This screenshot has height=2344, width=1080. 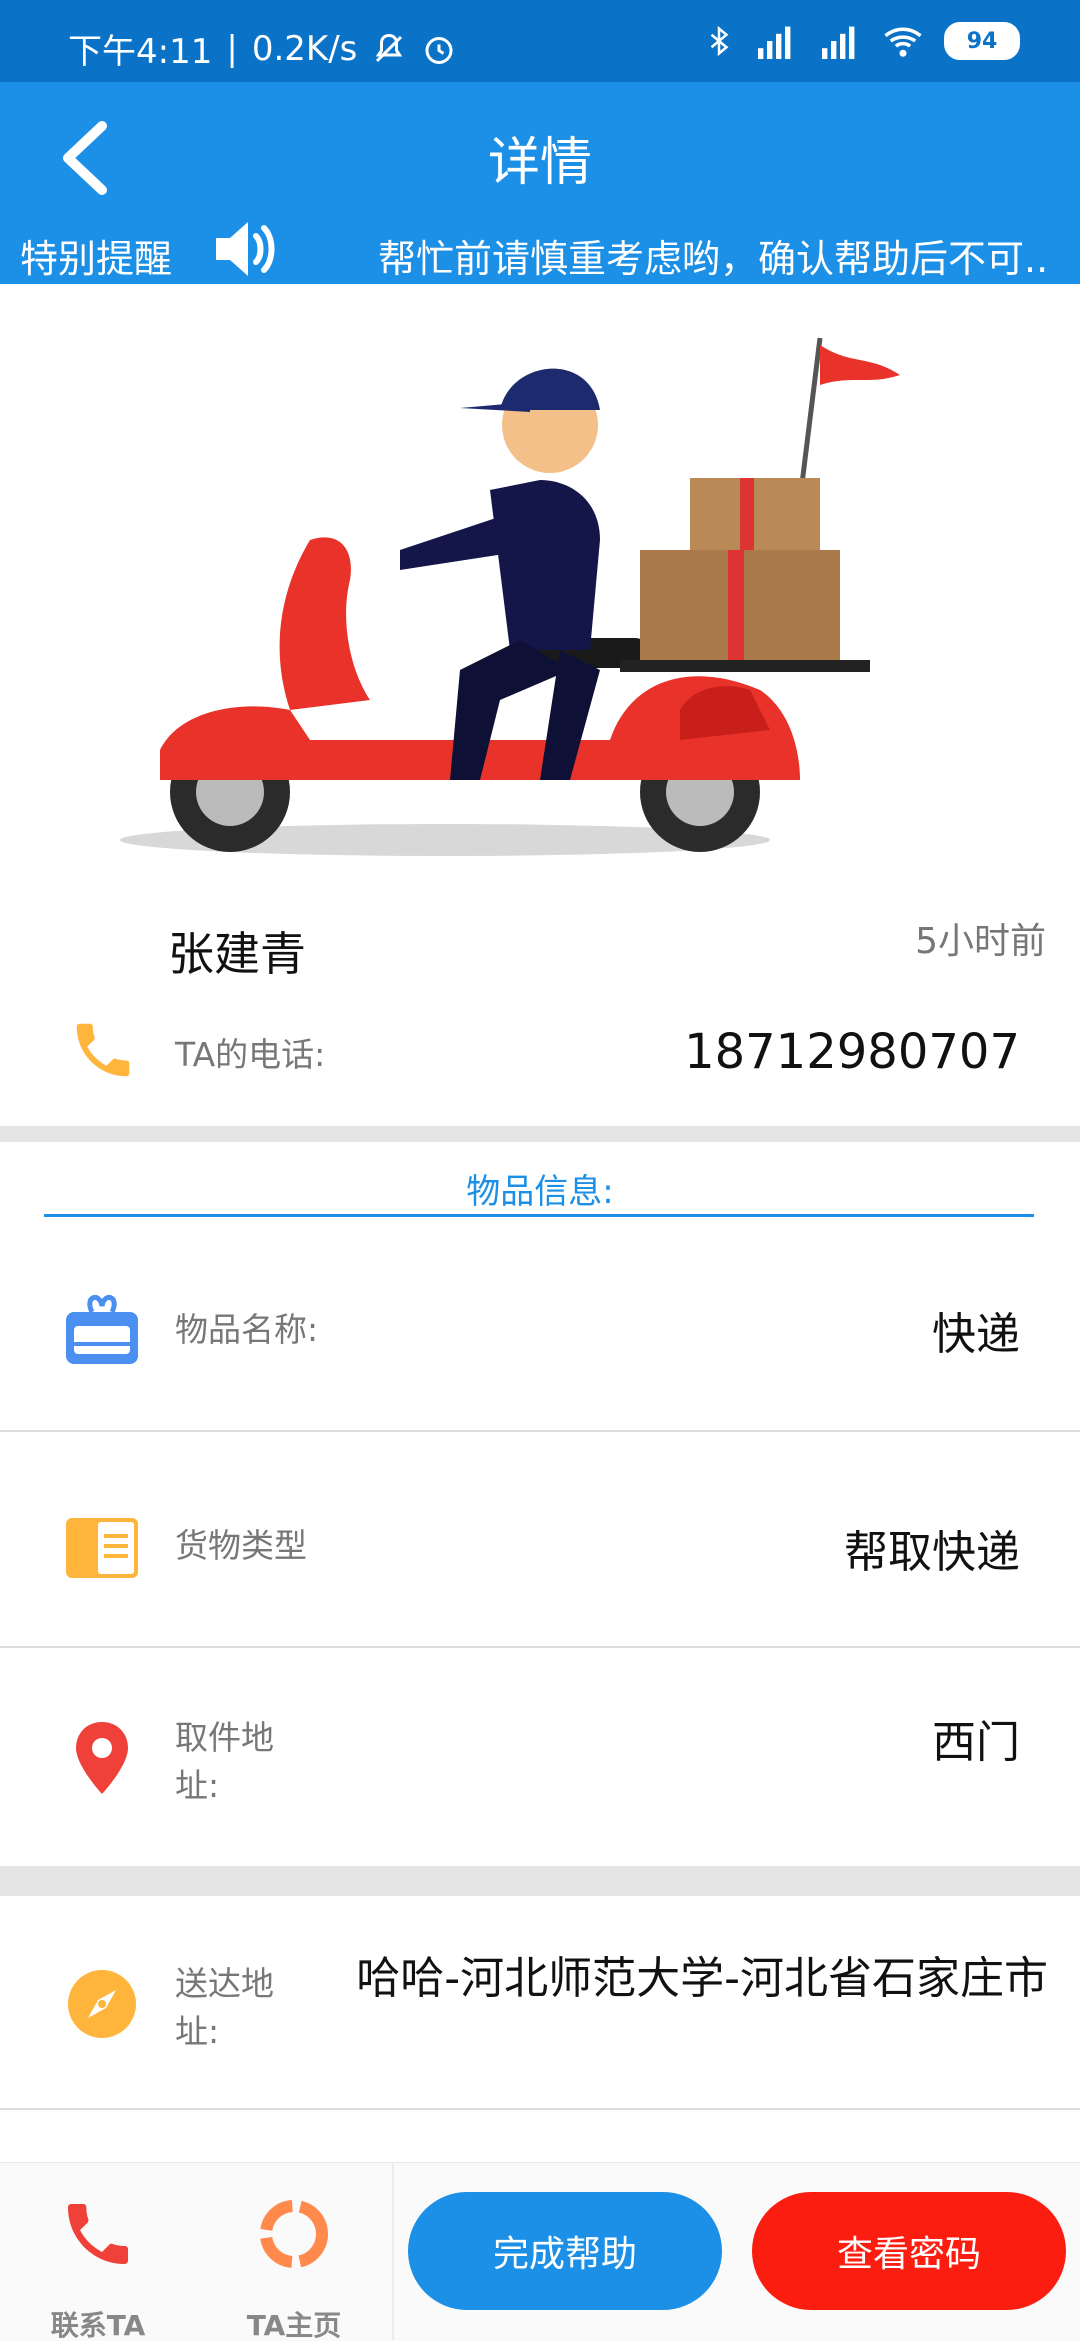 I want to click on item-name-value: 快递, so click(x=976, y=1334).